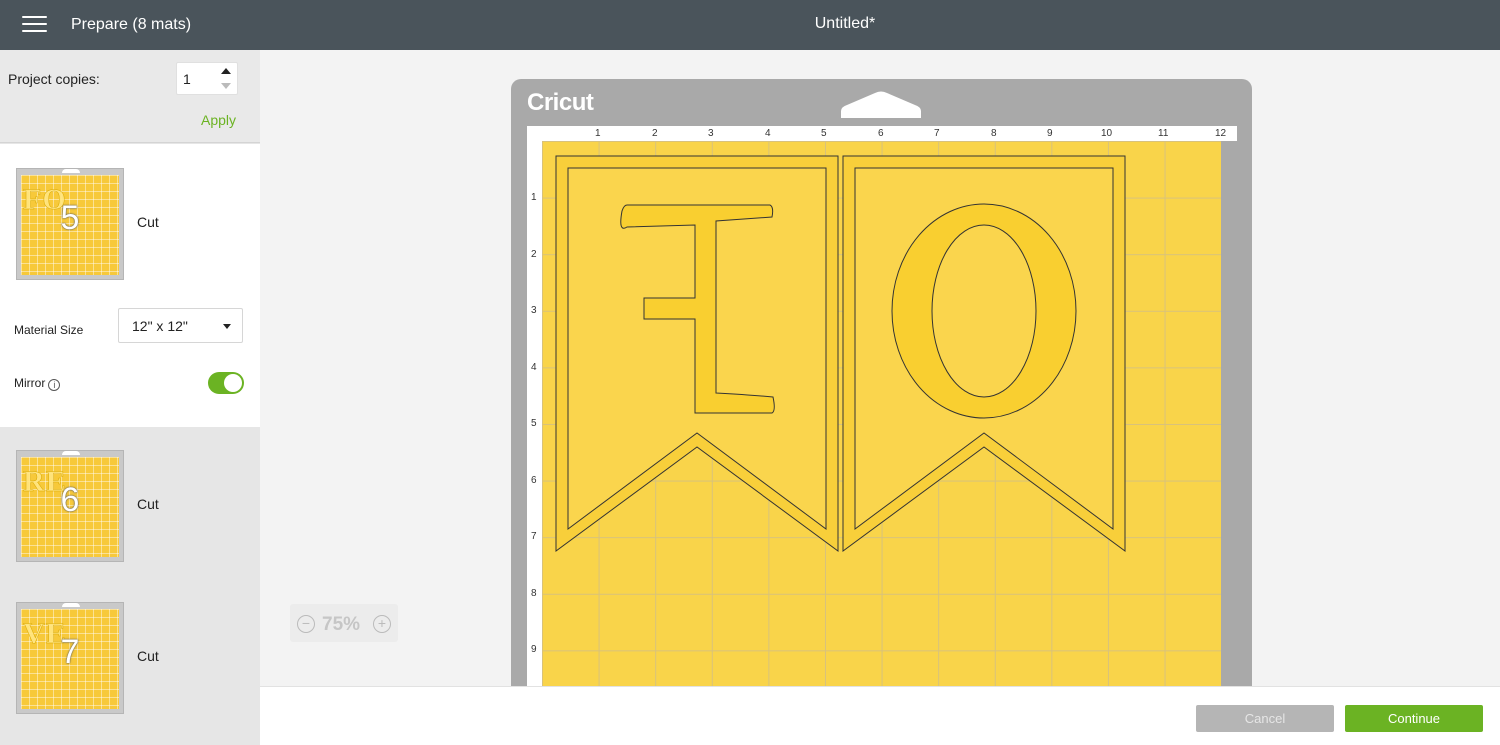 This screenshot has height=745, width=1500. I want to click on project-copies-panel: Project copies: 1 Apply, so click(130, 96).